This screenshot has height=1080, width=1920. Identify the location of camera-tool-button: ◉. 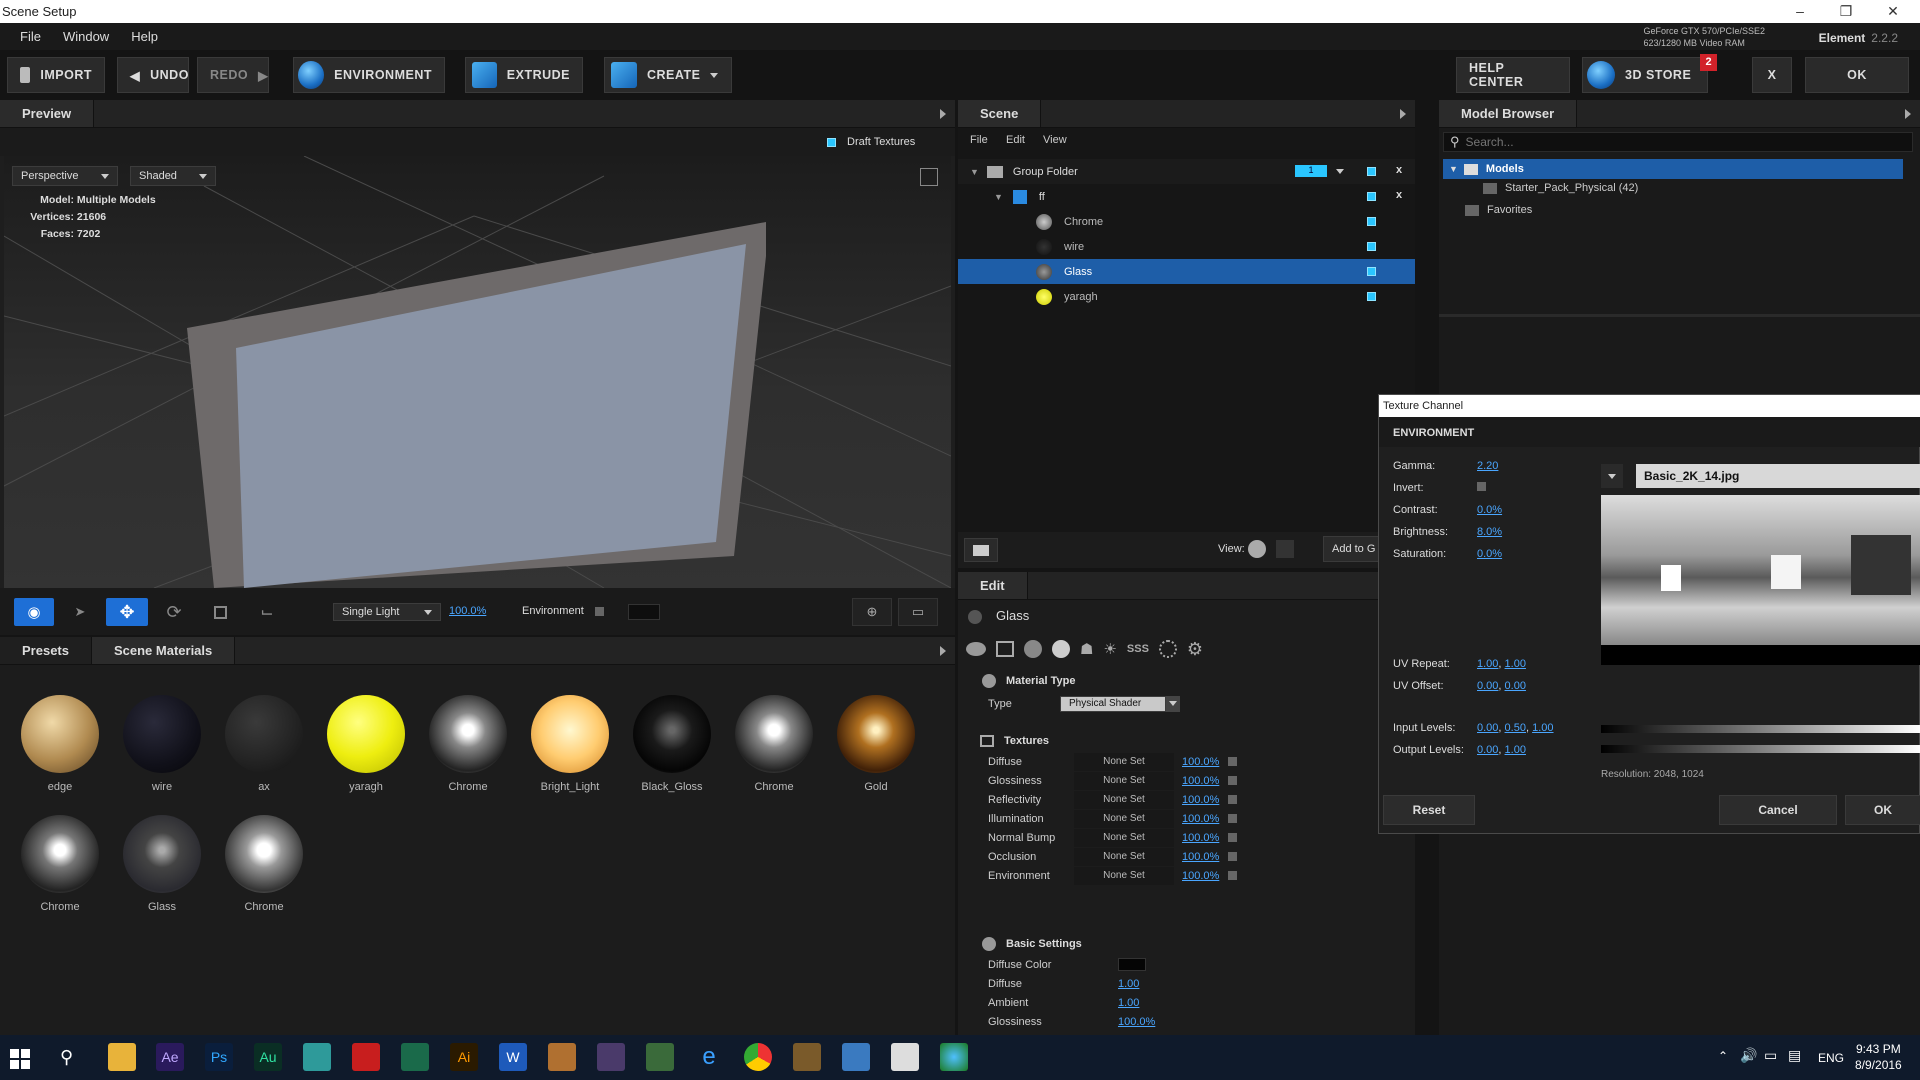
(34, 612).